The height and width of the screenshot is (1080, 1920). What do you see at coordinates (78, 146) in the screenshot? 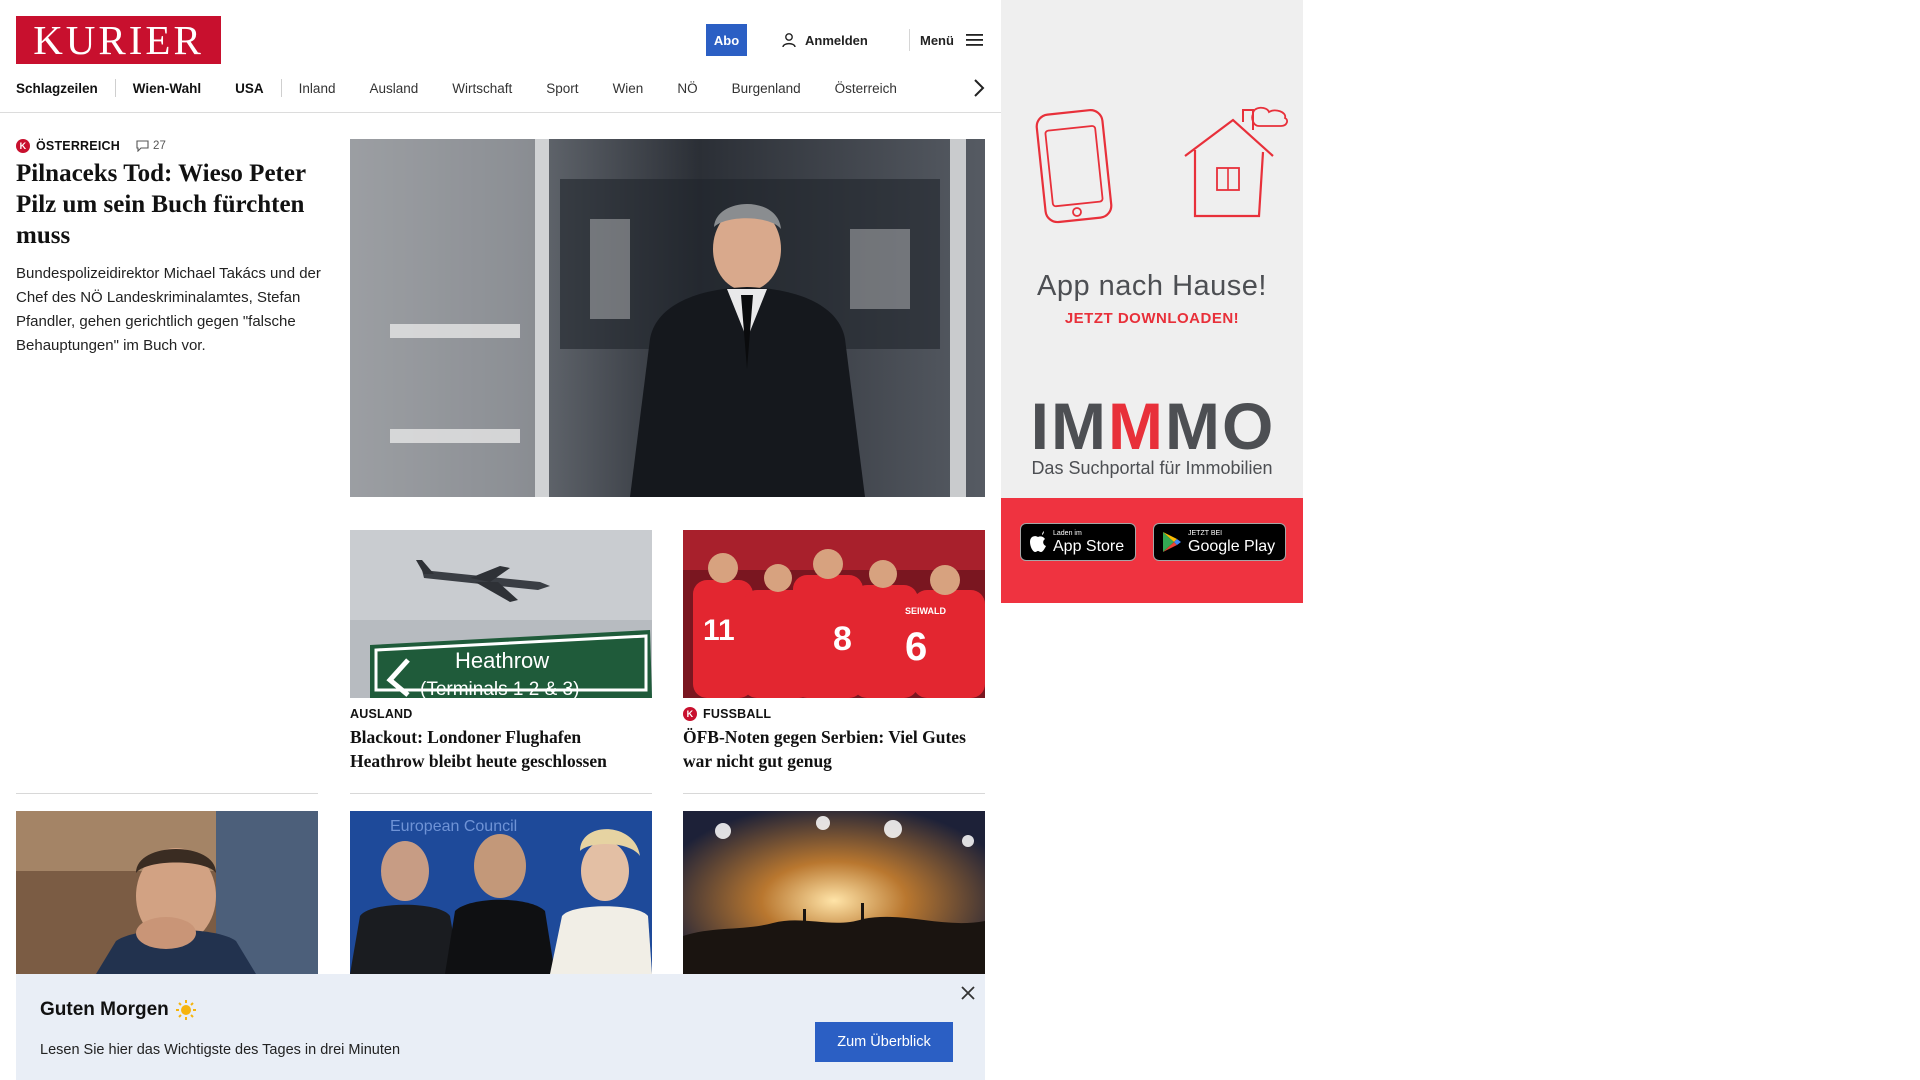
I see `lead-section-label: ÖSTERREICH` at bounding box center [78, 146].